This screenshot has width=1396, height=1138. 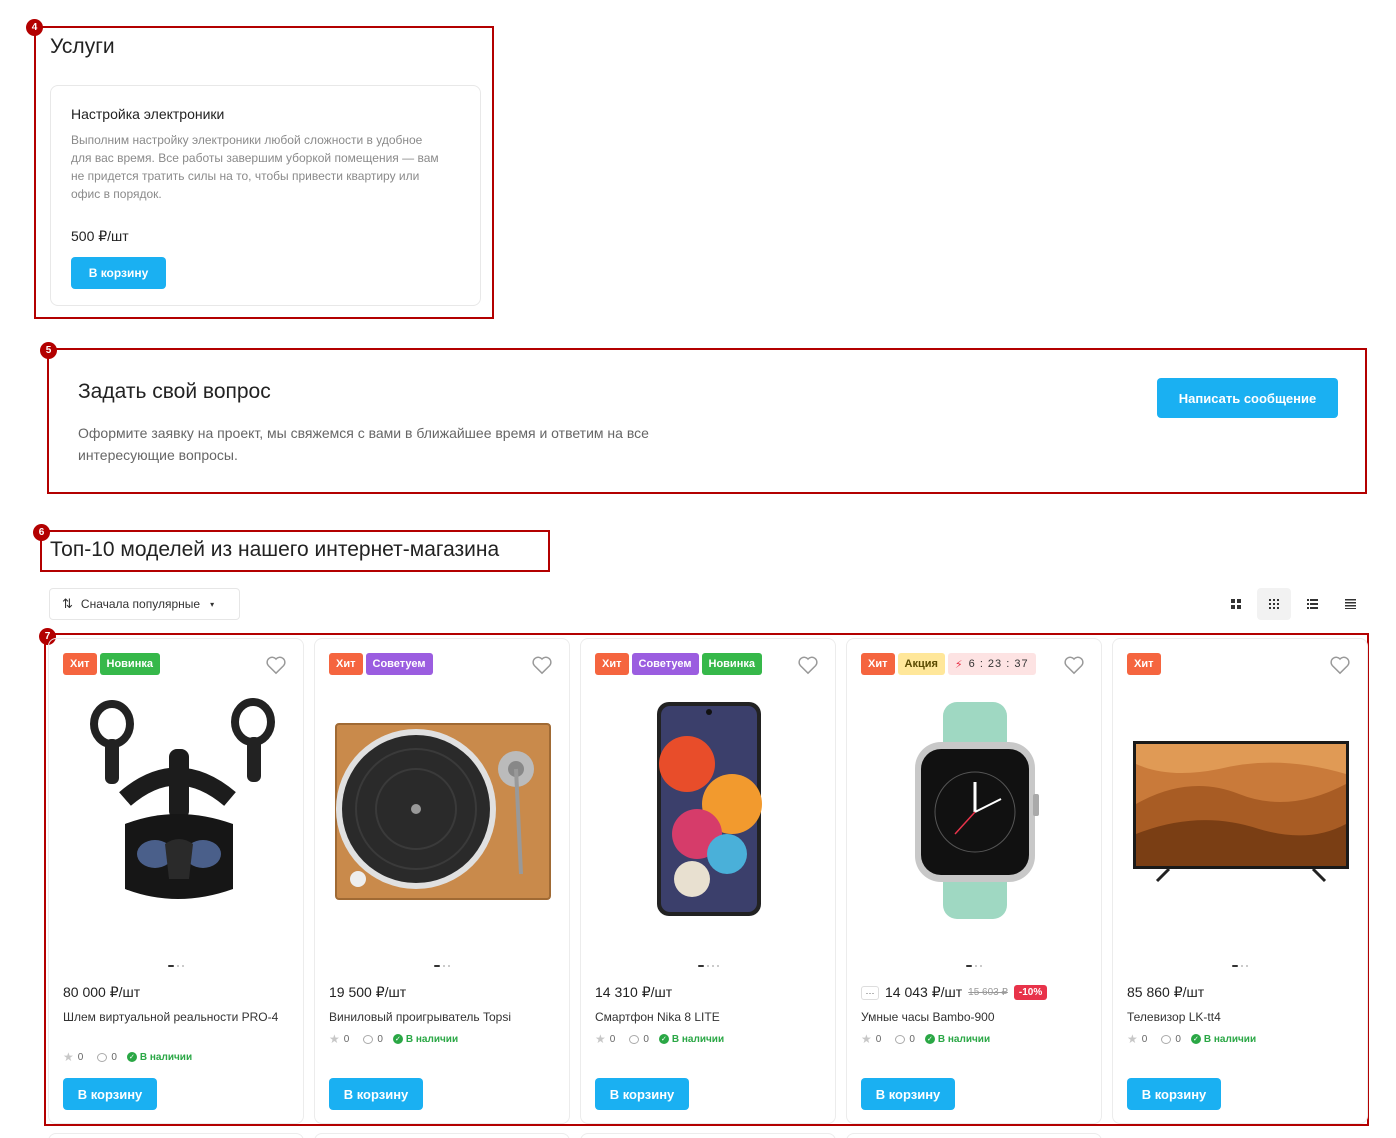 What do you see at coordinates (441, 1017) in the screenshot?
I see `product-name: Виниловый проигрыватель Topsi` at bounding box center [441, 1017].